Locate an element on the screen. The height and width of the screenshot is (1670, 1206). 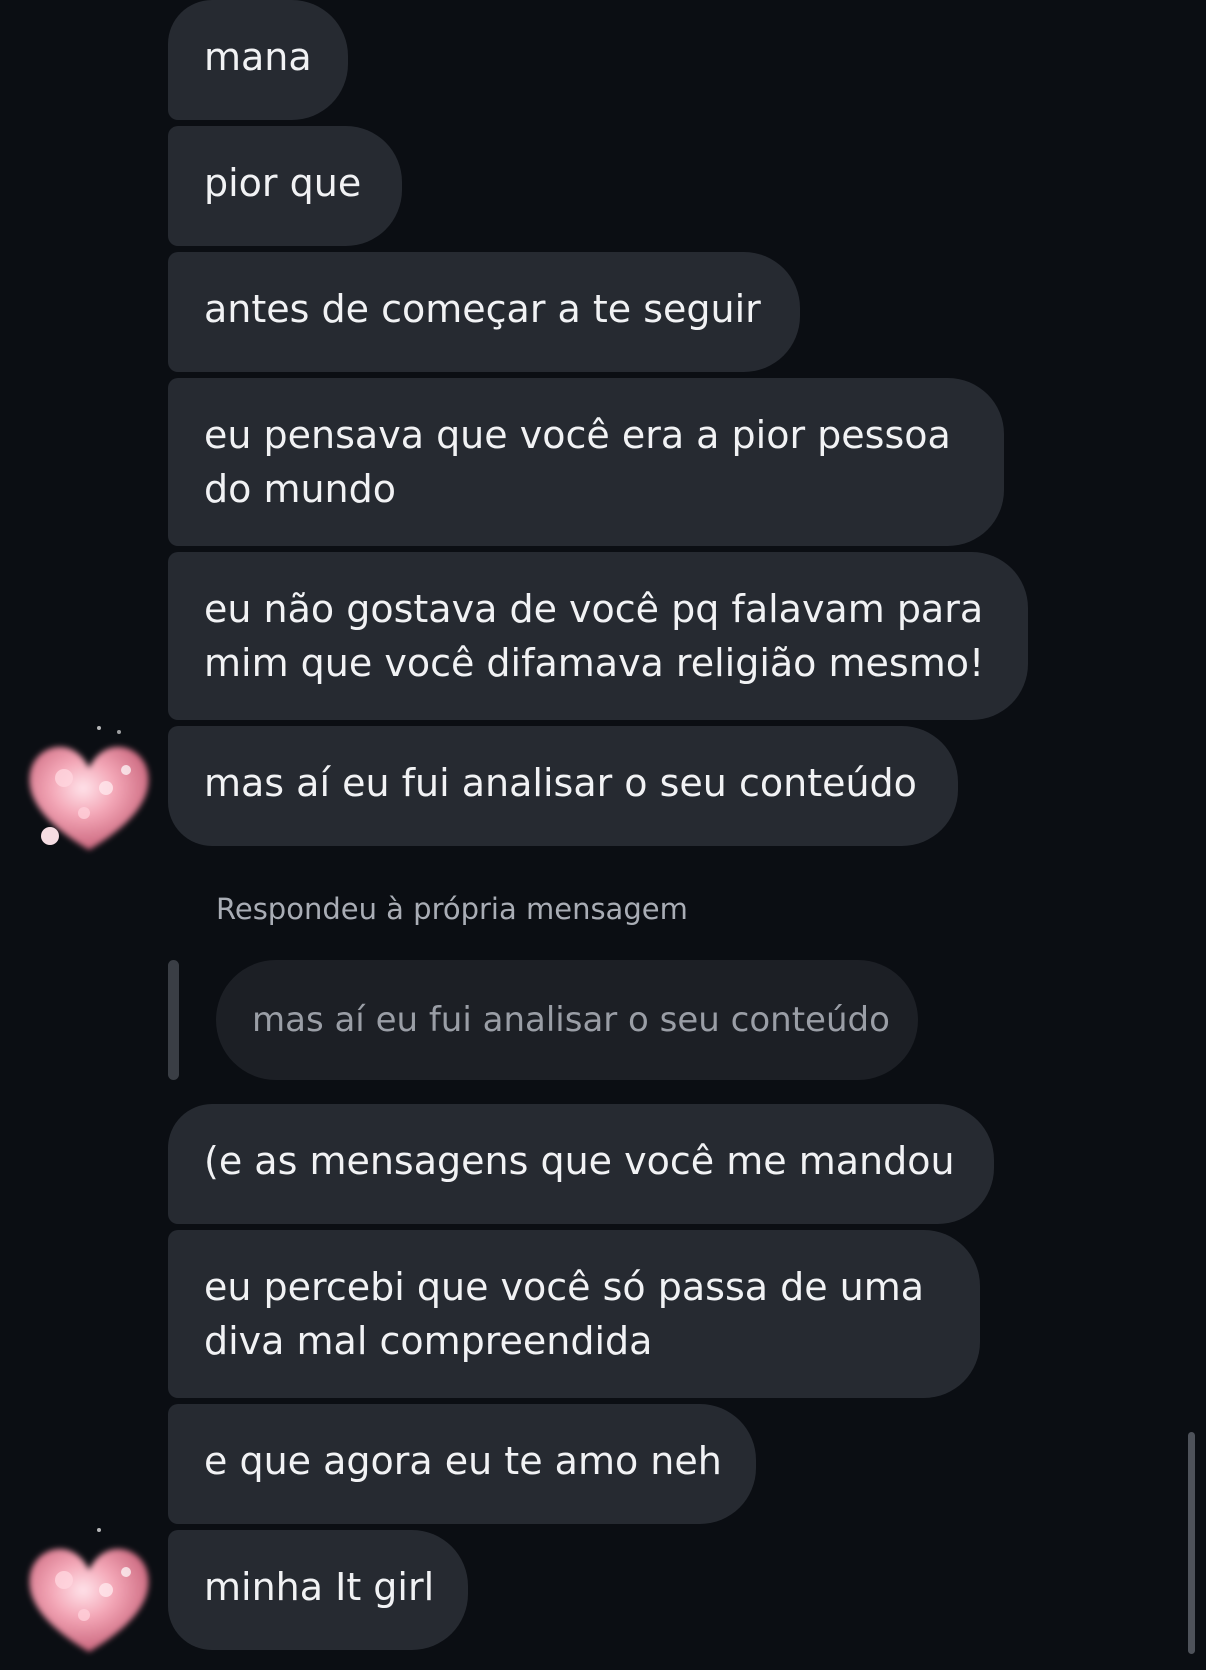
message-text: (e as mensagens que você me mandou is located at coordinates (579, 1161).